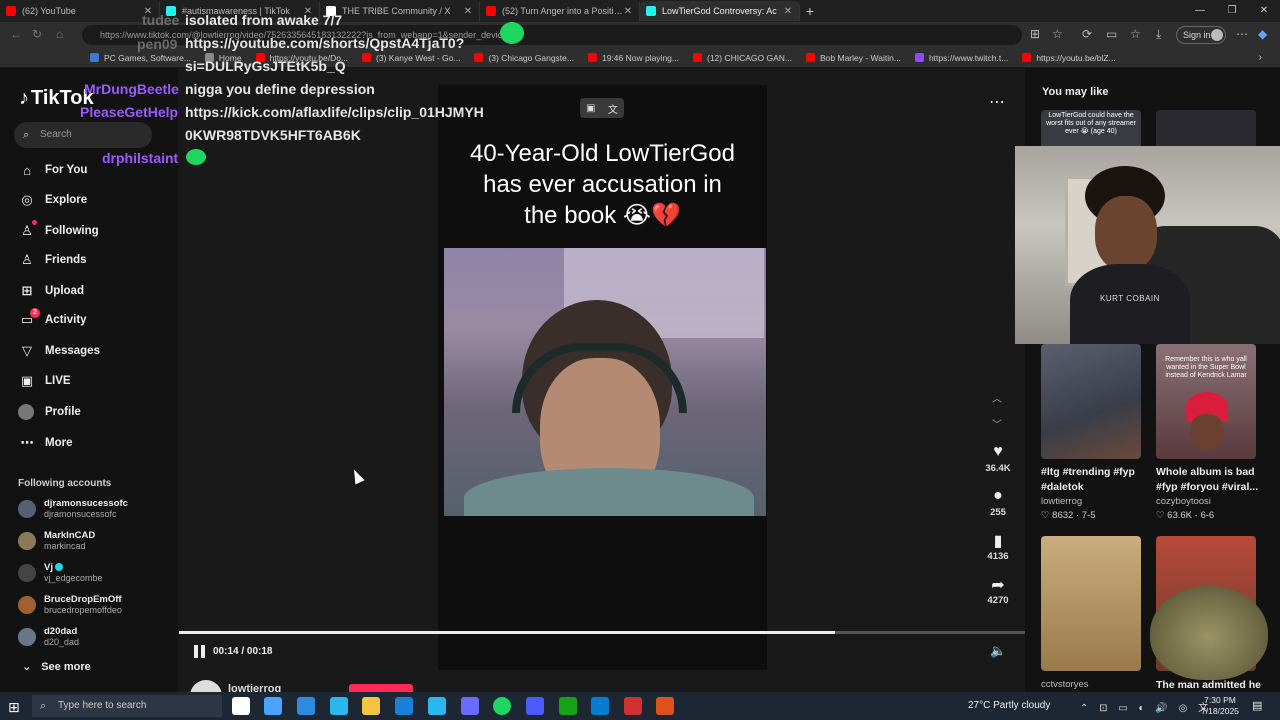 The width and height of the screenshot is (1280, 720). I want to click on extensions-icon: ⊞, so click(1035, 34).